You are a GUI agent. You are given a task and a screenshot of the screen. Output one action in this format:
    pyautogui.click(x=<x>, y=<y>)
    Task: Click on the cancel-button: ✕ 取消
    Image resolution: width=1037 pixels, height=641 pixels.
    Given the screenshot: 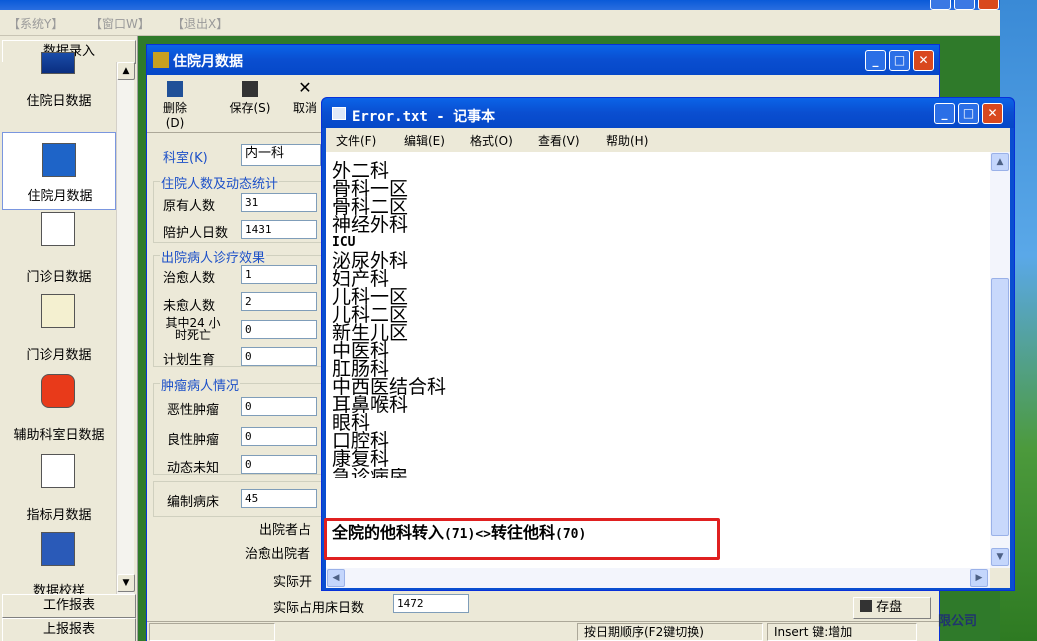 What is the action you would take?
    pyautogui.click(x=305, y=103)
    